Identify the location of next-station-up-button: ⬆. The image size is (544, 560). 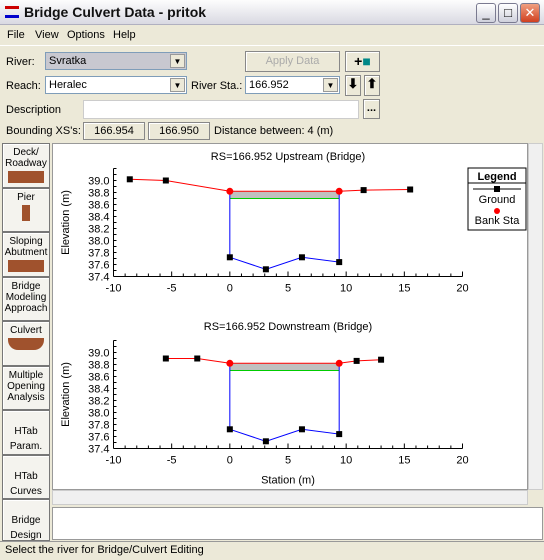
(372, 85).